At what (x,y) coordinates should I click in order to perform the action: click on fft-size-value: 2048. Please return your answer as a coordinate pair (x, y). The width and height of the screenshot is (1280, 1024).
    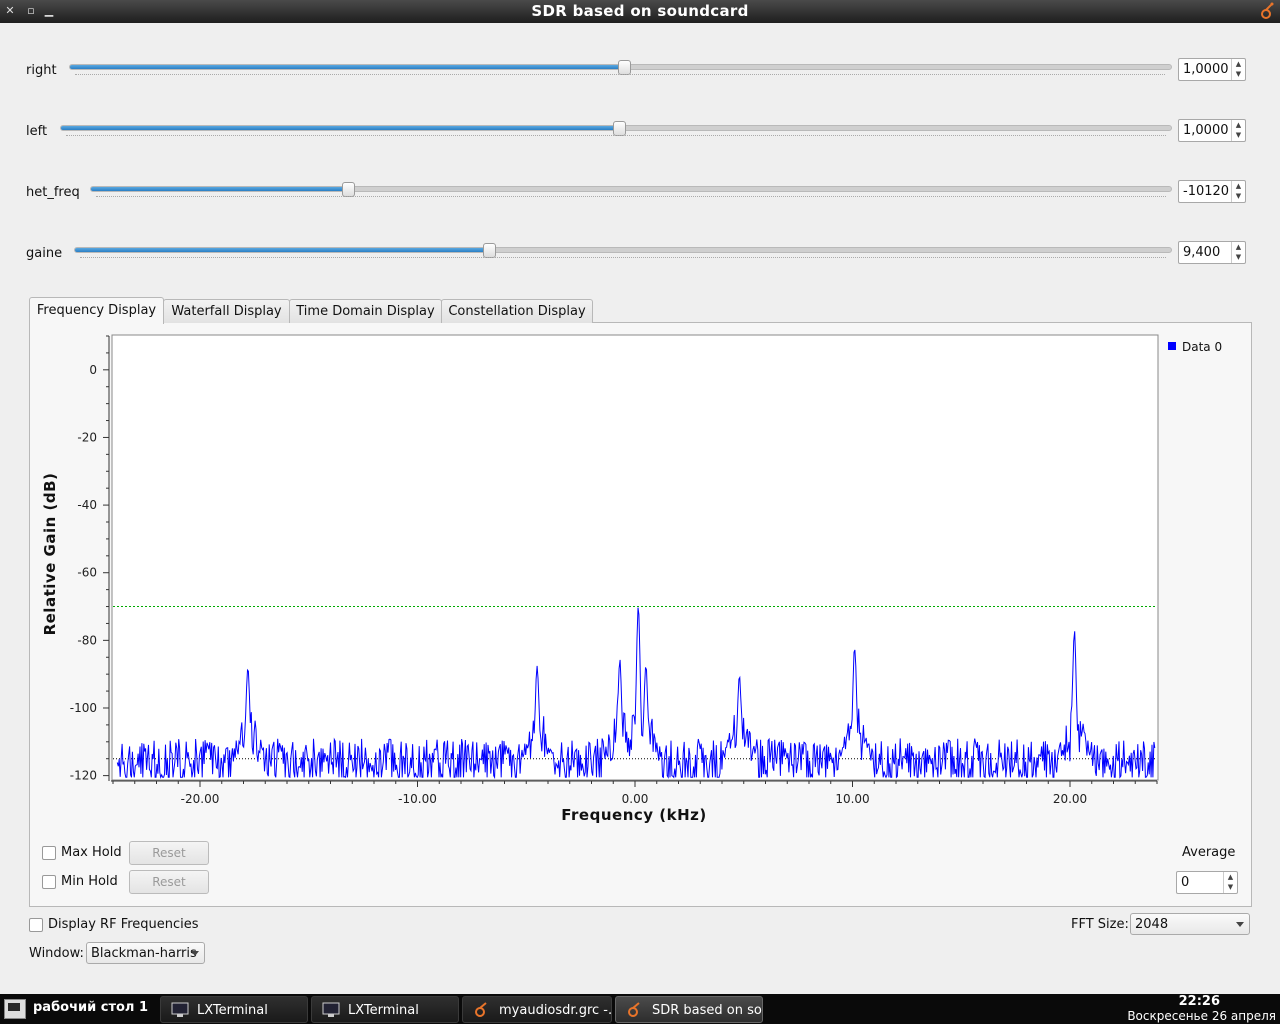
    Looking at the image, I should click on (1152, 924).